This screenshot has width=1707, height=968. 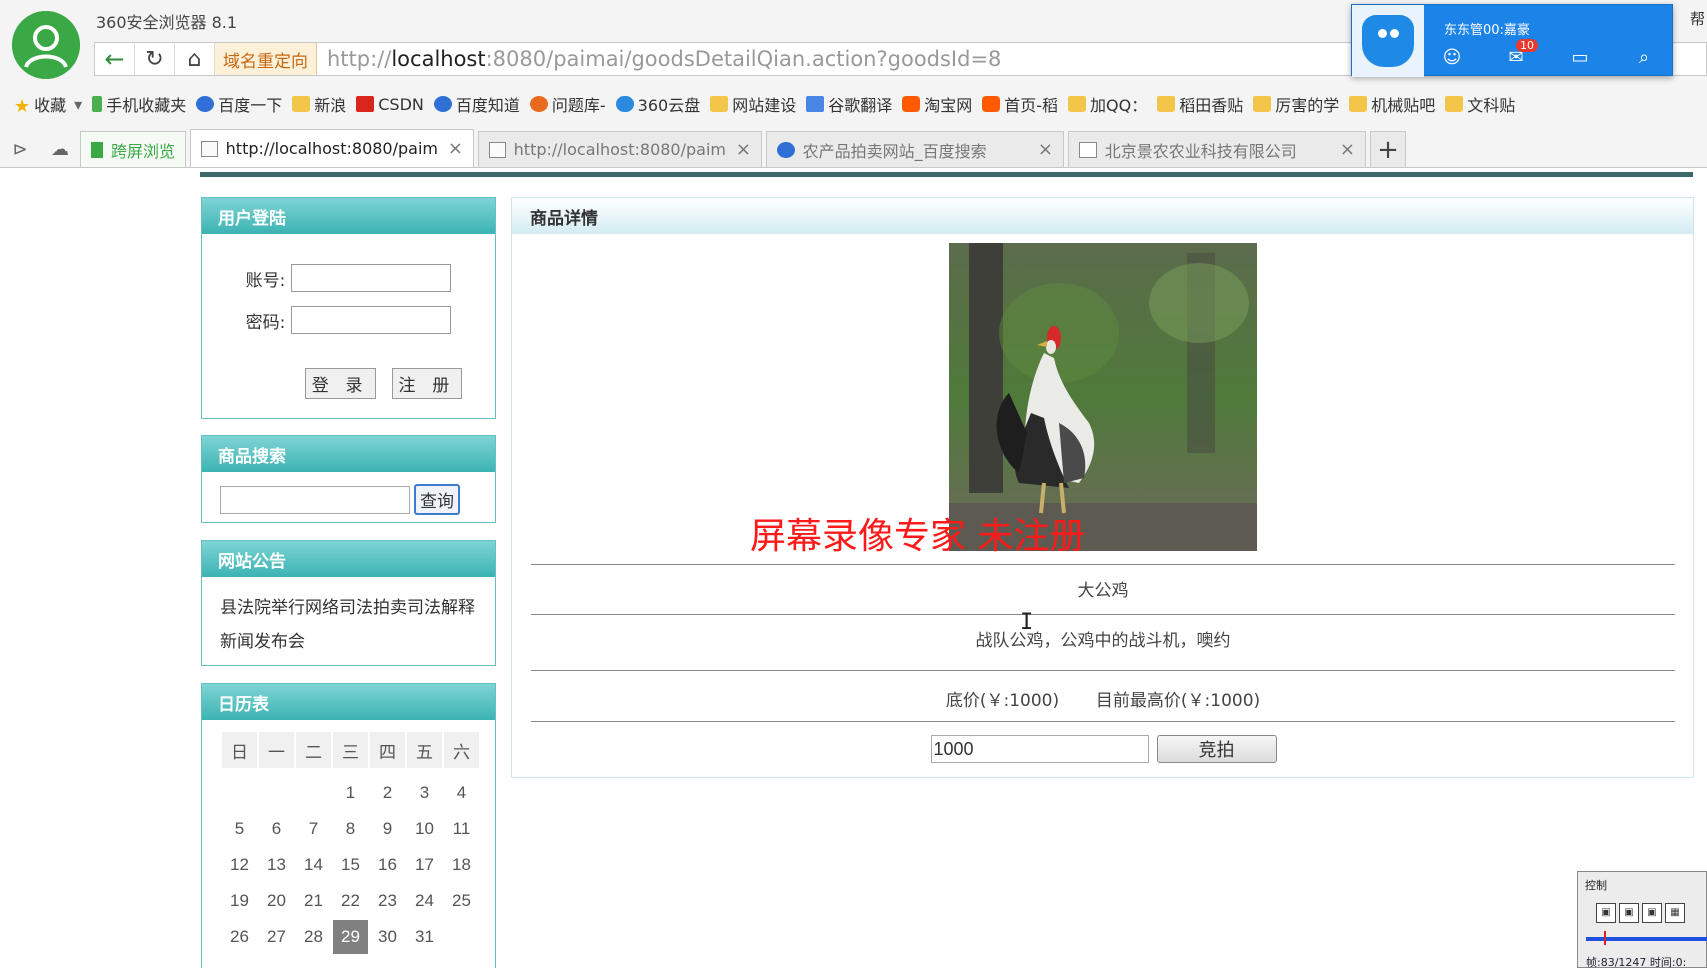 I want to click on tab-localhost: http://localhost:8080/paimai/ ×, so click(x=620, y=149).